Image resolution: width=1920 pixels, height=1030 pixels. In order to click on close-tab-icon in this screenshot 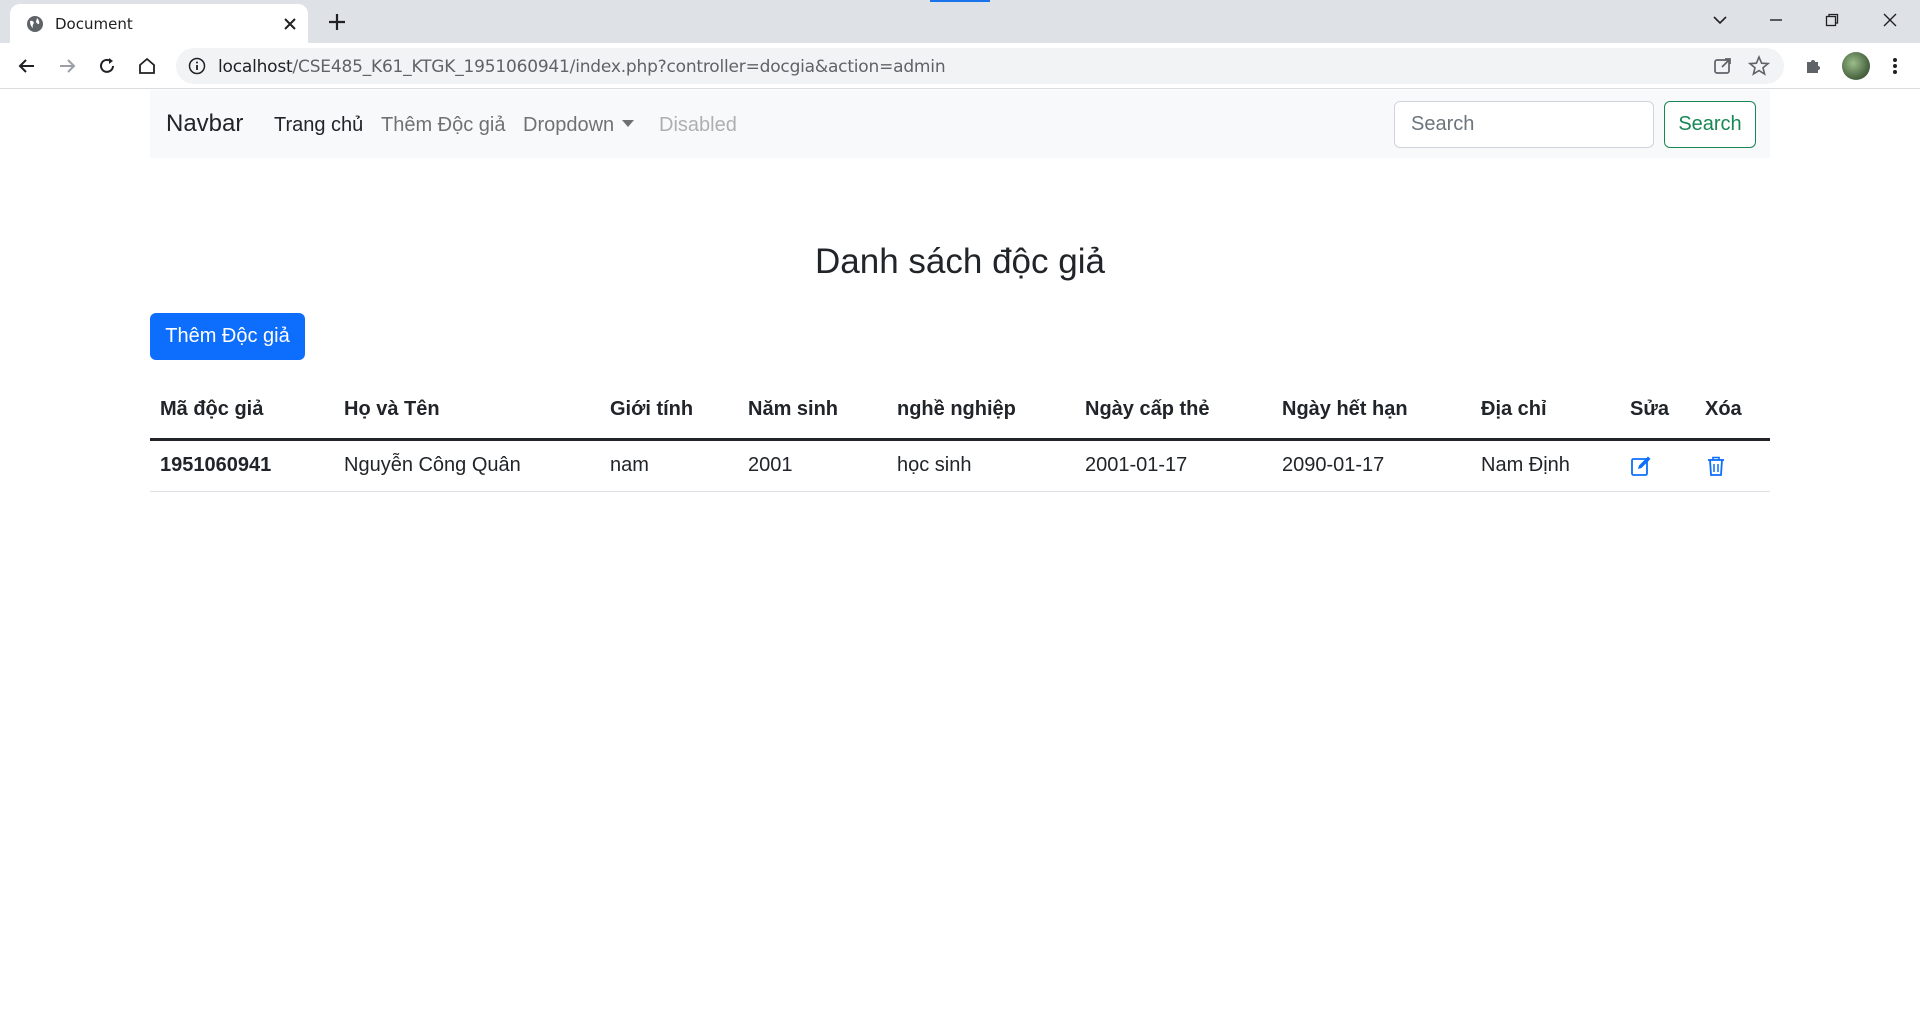, I will do `click(290, 24)`.